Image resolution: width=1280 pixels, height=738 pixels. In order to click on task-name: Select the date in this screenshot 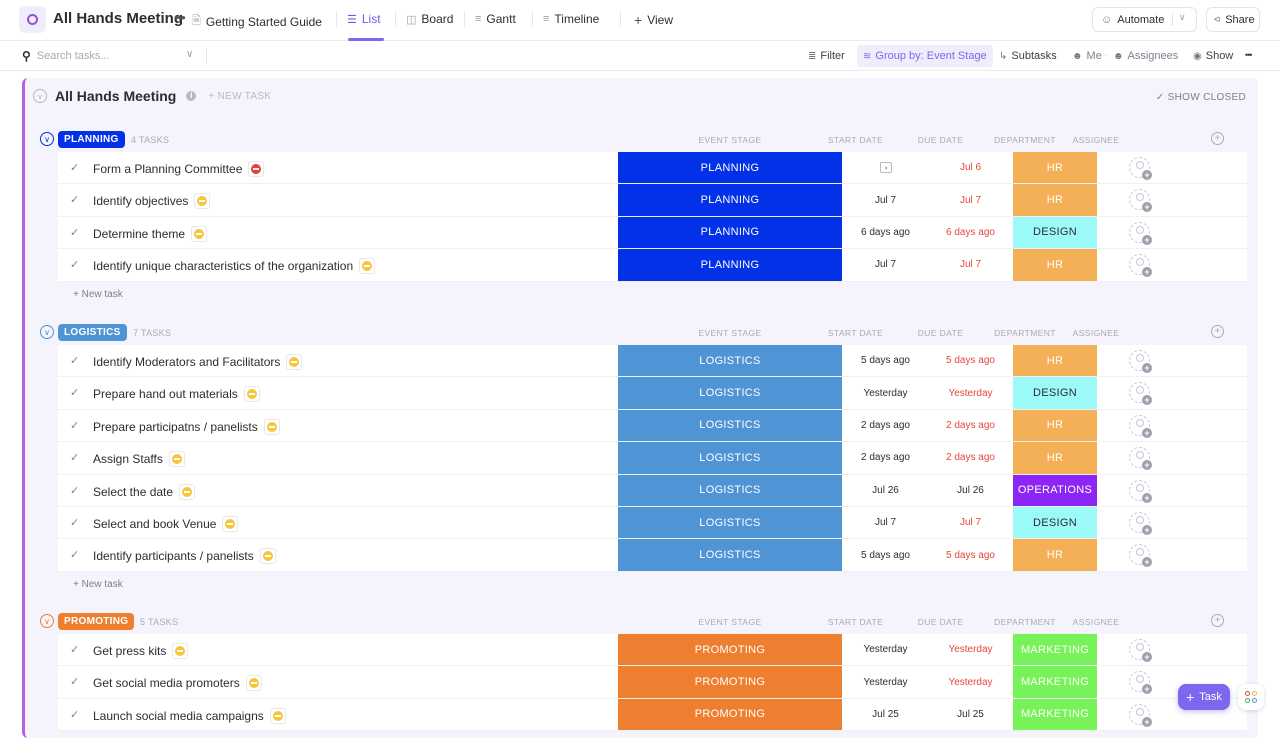, I will do `click(144, 491)`.